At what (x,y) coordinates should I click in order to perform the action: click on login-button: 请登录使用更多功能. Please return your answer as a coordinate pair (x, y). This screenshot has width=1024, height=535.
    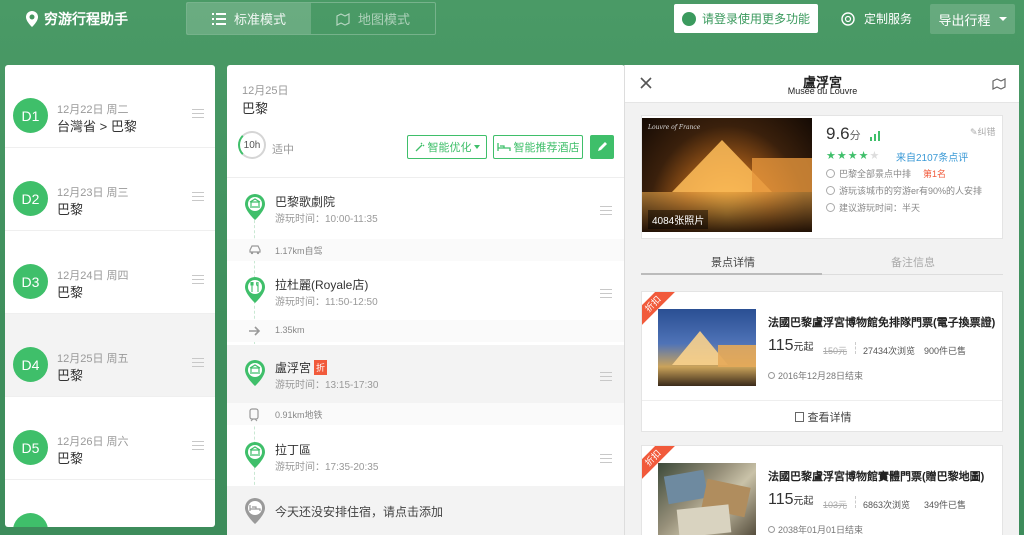
    Looking at the image, I should click on (746, 18).